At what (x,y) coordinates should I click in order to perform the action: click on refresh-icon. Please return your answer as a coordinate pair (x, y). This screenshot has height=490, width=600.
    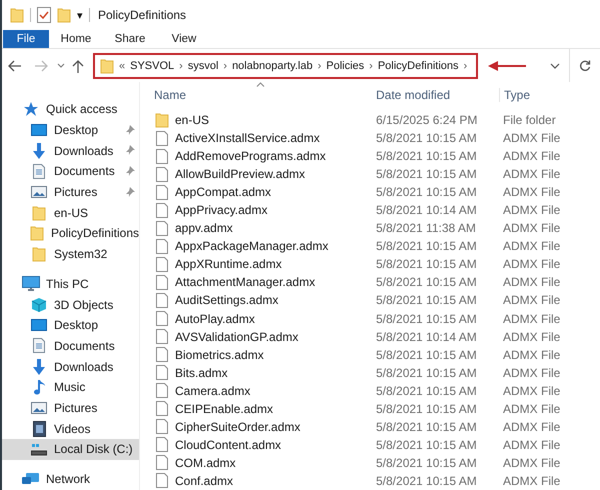
    Looking at the image, I should click on (585, 66).